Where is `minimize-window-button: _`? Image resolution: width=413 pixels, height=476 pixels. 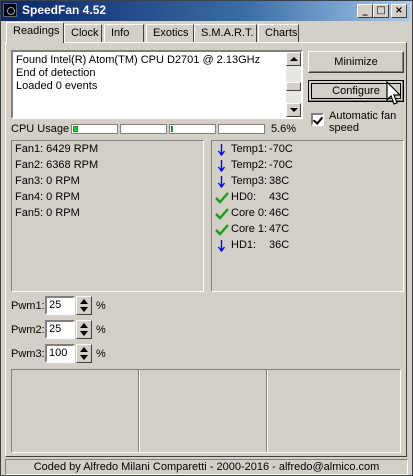 minimize-window-button: _ is located at coordinates (365, 11).